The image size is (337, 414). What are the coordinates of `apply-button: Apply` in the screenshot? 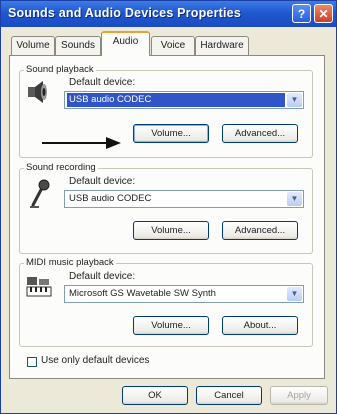 It's located at (299, 395).